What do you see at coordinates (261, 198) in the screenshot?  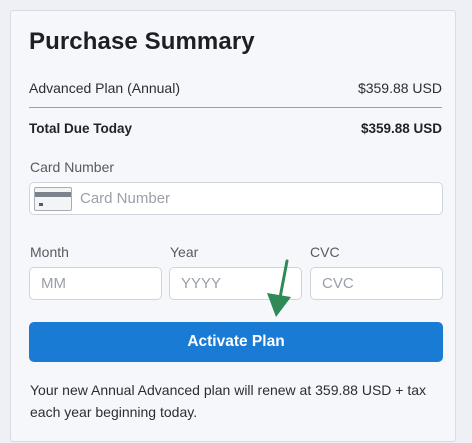 I see `card-number-input` at bounding box center [261, 198].